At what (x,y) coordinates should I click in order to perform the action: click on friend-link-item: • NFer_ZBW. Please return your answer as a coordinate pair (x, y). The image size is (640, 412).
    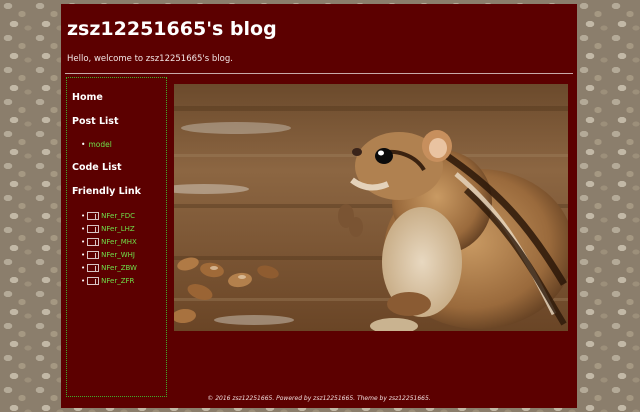
    Looking at the image, I should click on (109, 267).